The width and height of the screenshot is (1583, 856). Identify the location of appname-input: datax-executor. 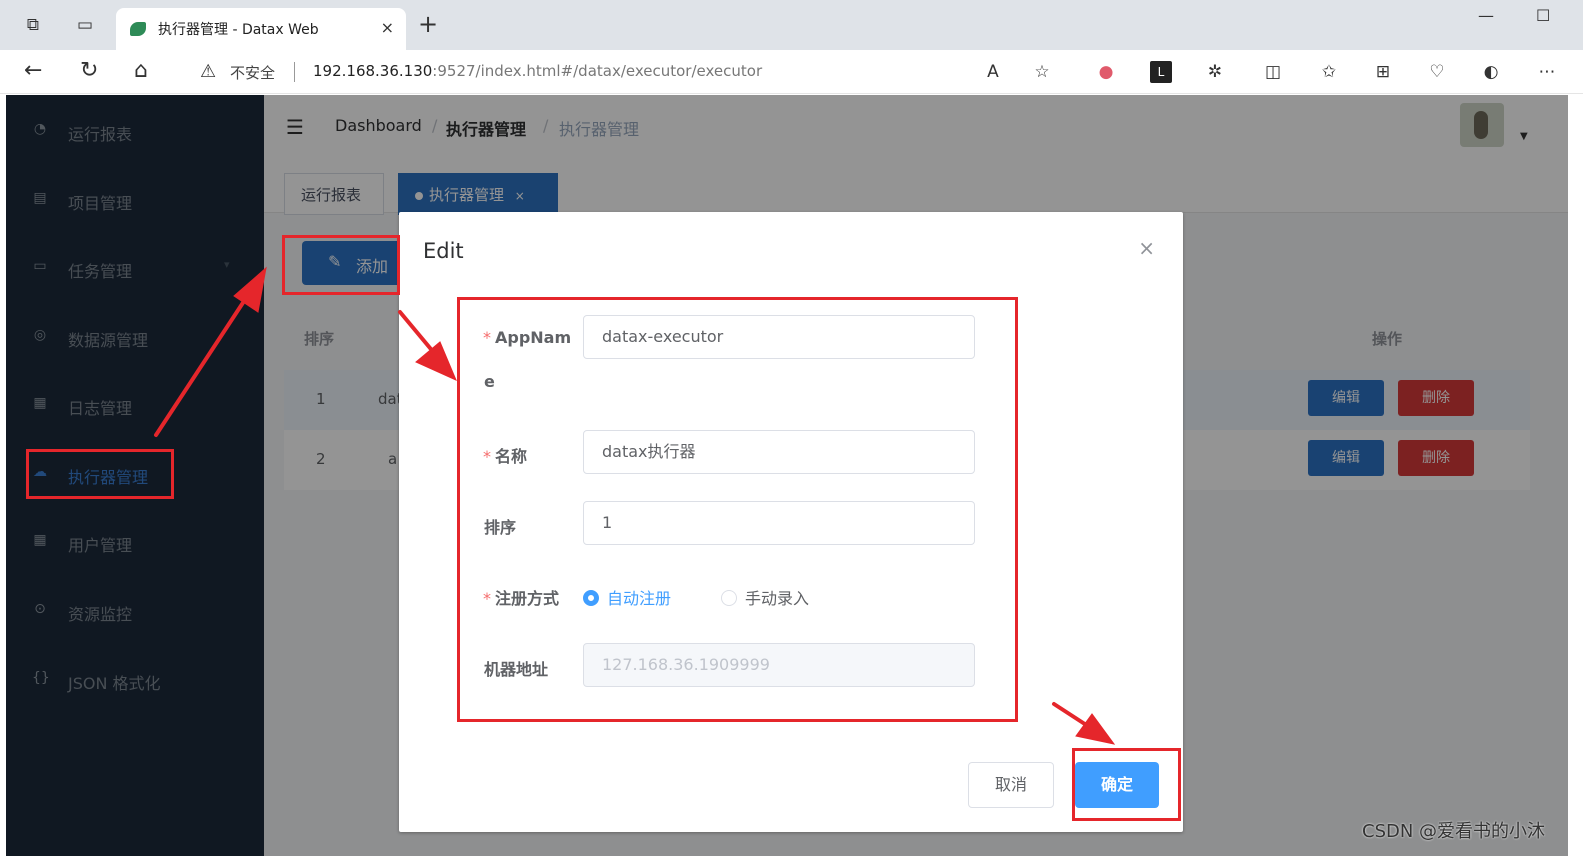
(779, 337).